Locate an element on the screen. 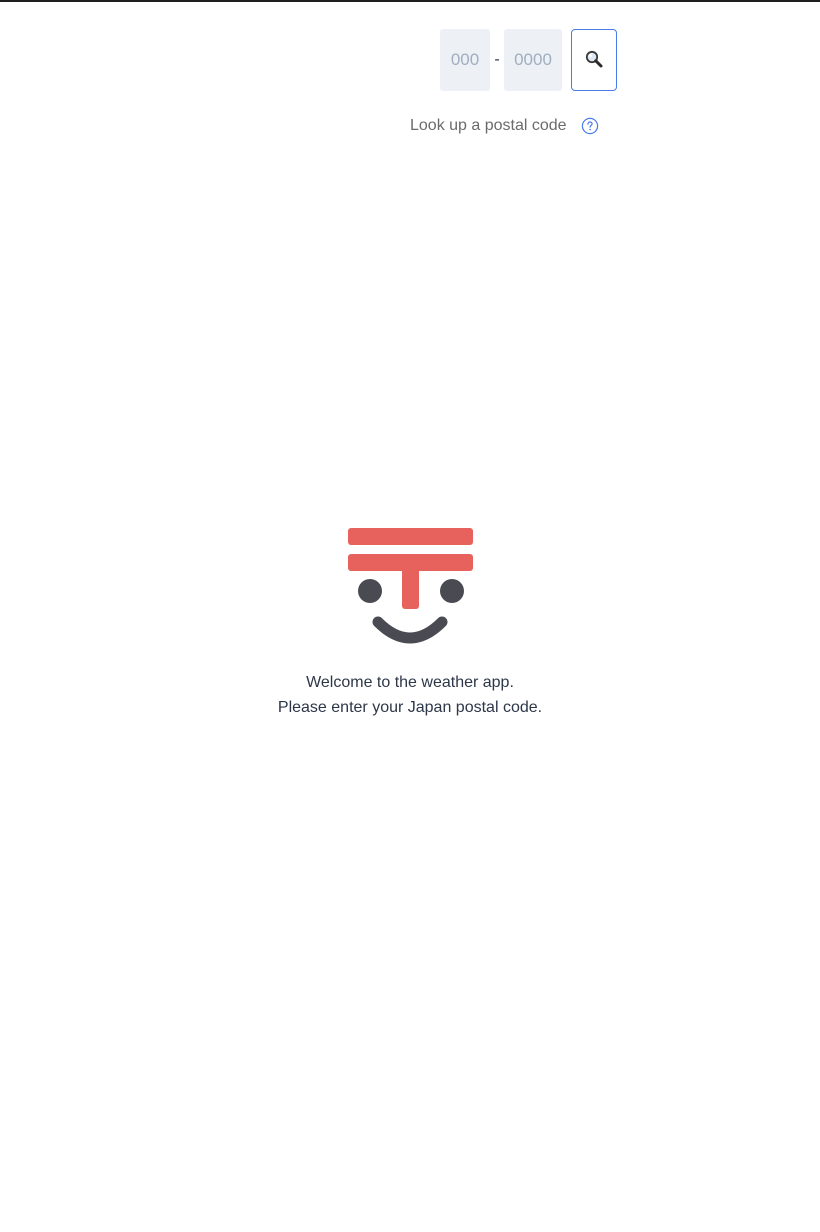 The height and width of the screenshot is (1232, 820). search-icon is located at coordinates (594, 60).